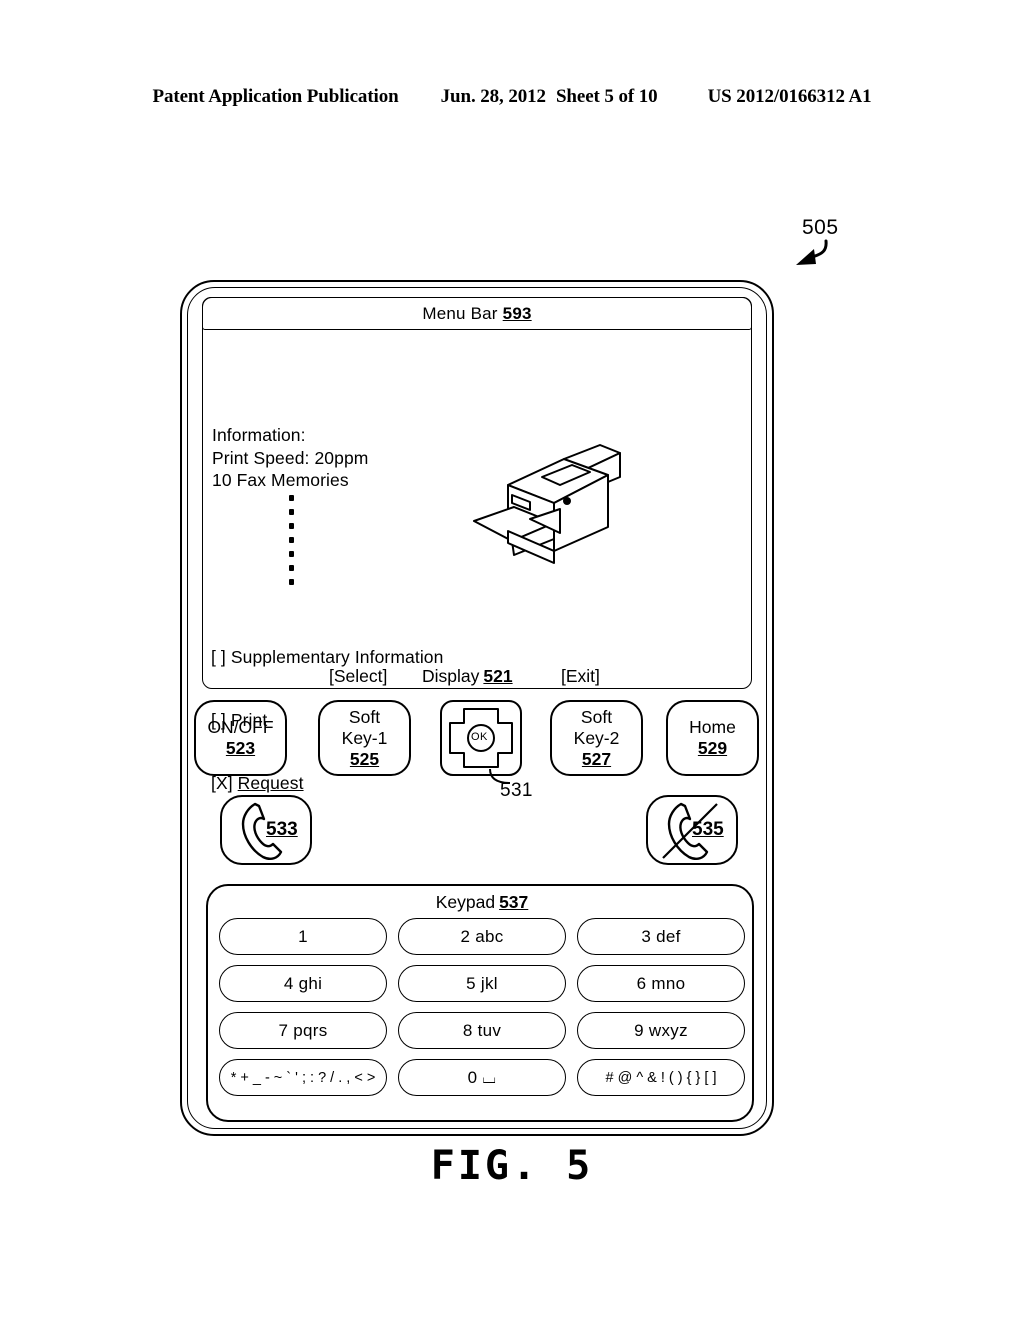 Image resolution: width=1024 pixels, height=1320 pixels. I want to click on on-off-button: ON/OFF 523, so click(240, 738).